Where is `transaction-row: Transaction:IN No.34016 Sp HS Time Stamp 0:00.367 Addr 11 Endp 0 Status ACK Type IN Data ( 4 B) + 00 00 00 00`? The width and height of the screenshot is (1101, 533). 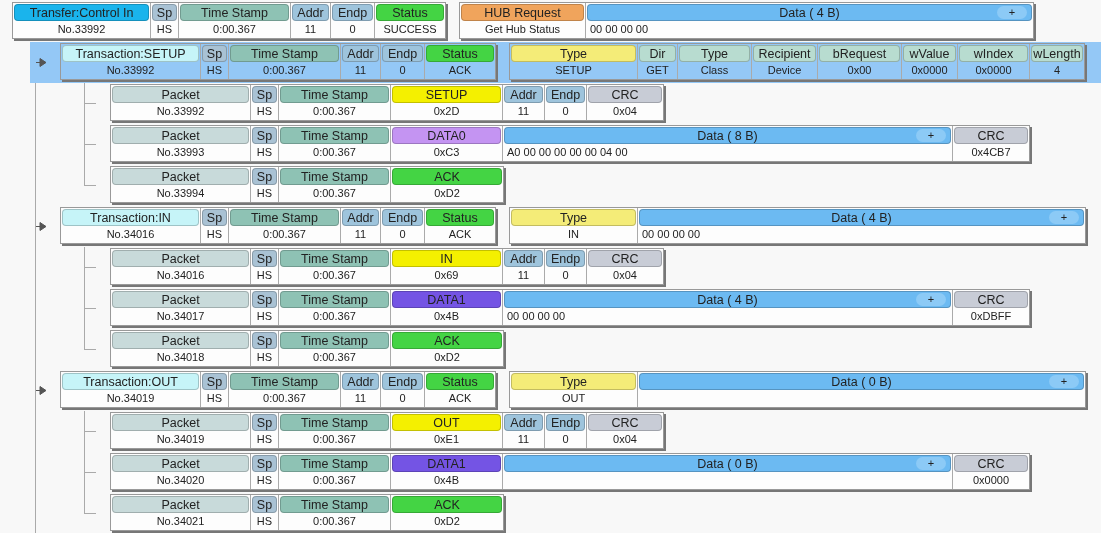 transaction-row: Transaction:IN No.34016 Sp HS Time Stamp 0:00.367 Addr 11 Endp 0 Status ACK Type IN Data ( 4 B) + 00 00 00 00 is located at coordinates (565, 226).